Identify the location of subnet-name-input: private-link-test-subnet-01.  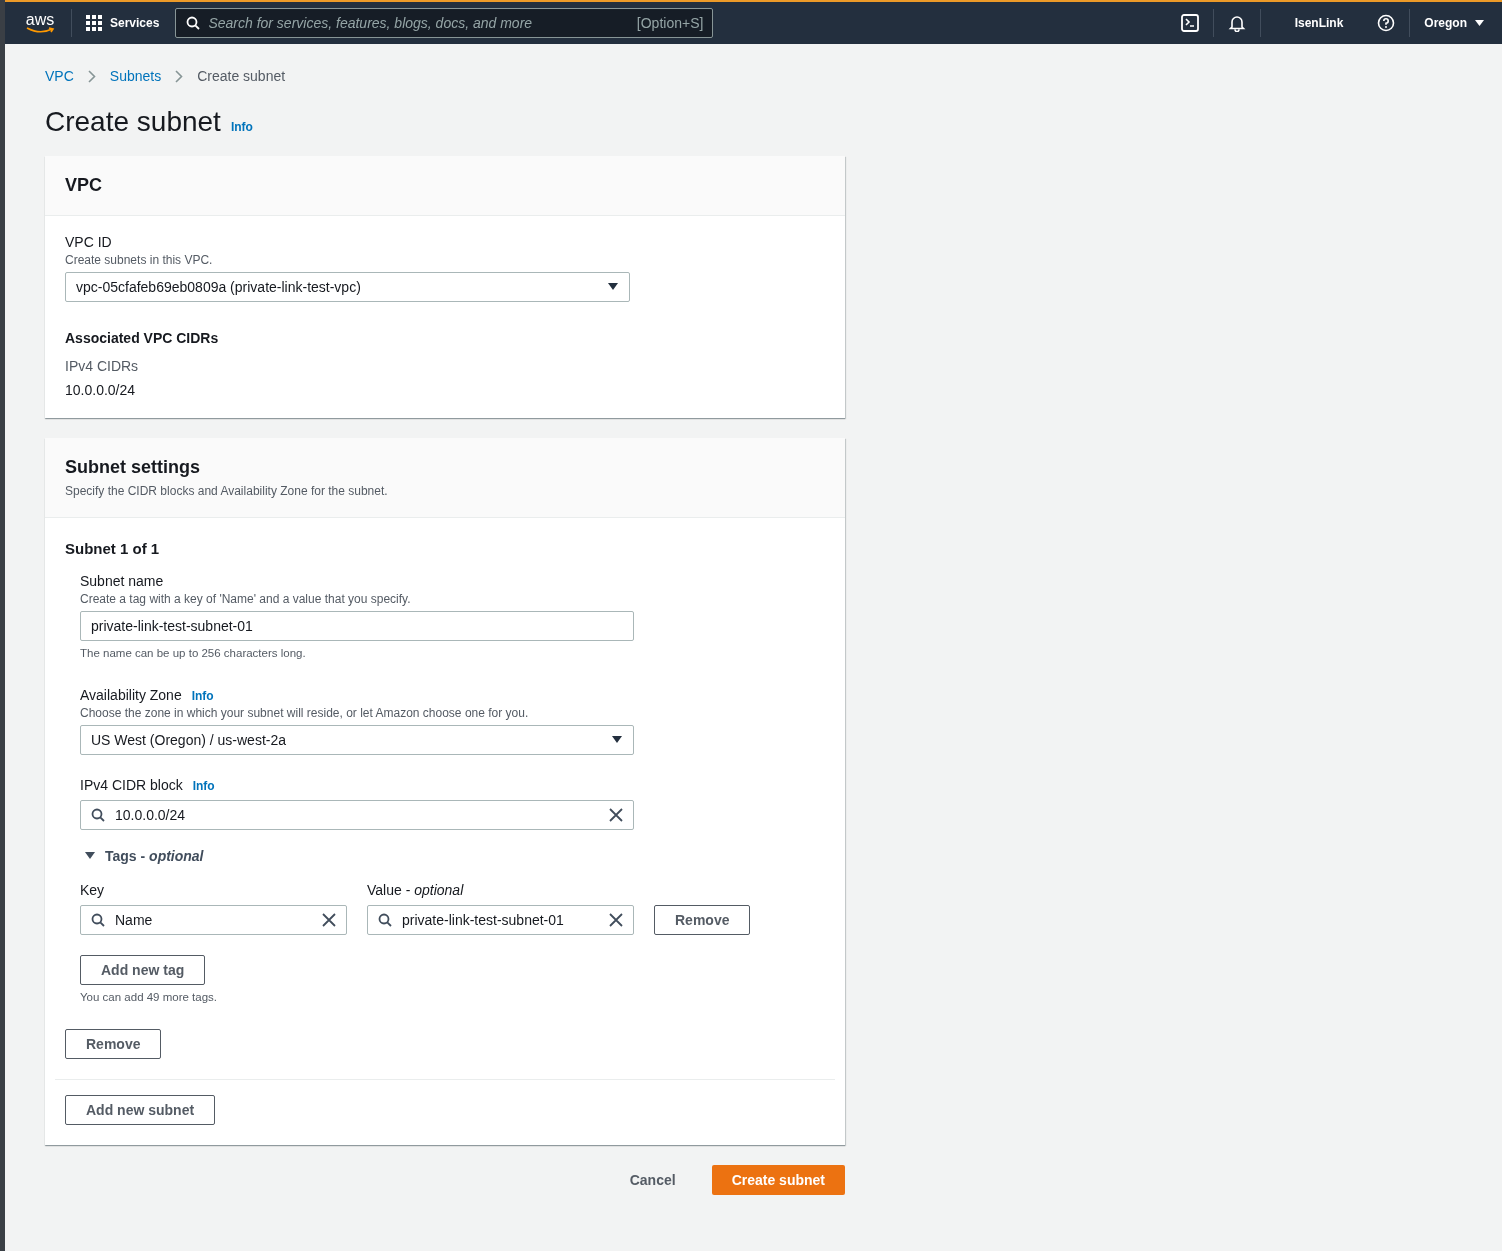
(357, 626).